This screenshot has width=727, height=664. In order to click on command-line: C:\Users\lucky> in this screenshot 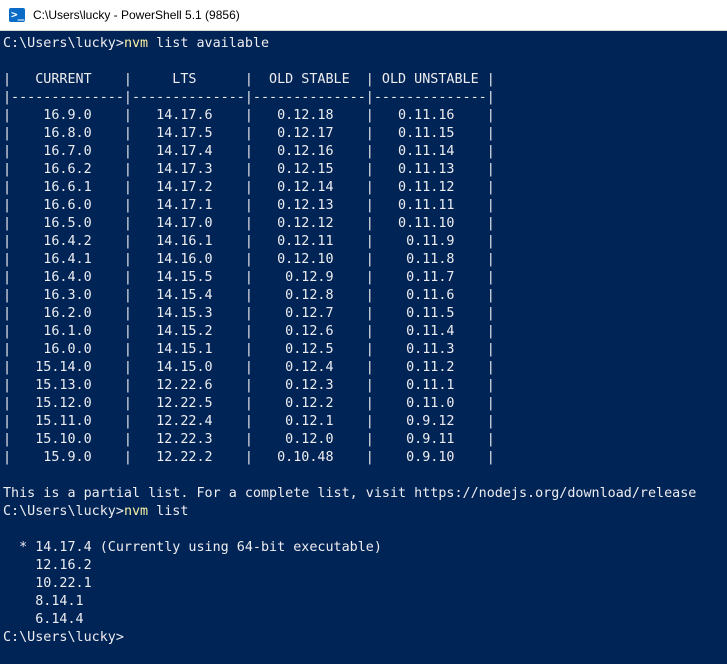, I will do `click(365, 638)`.